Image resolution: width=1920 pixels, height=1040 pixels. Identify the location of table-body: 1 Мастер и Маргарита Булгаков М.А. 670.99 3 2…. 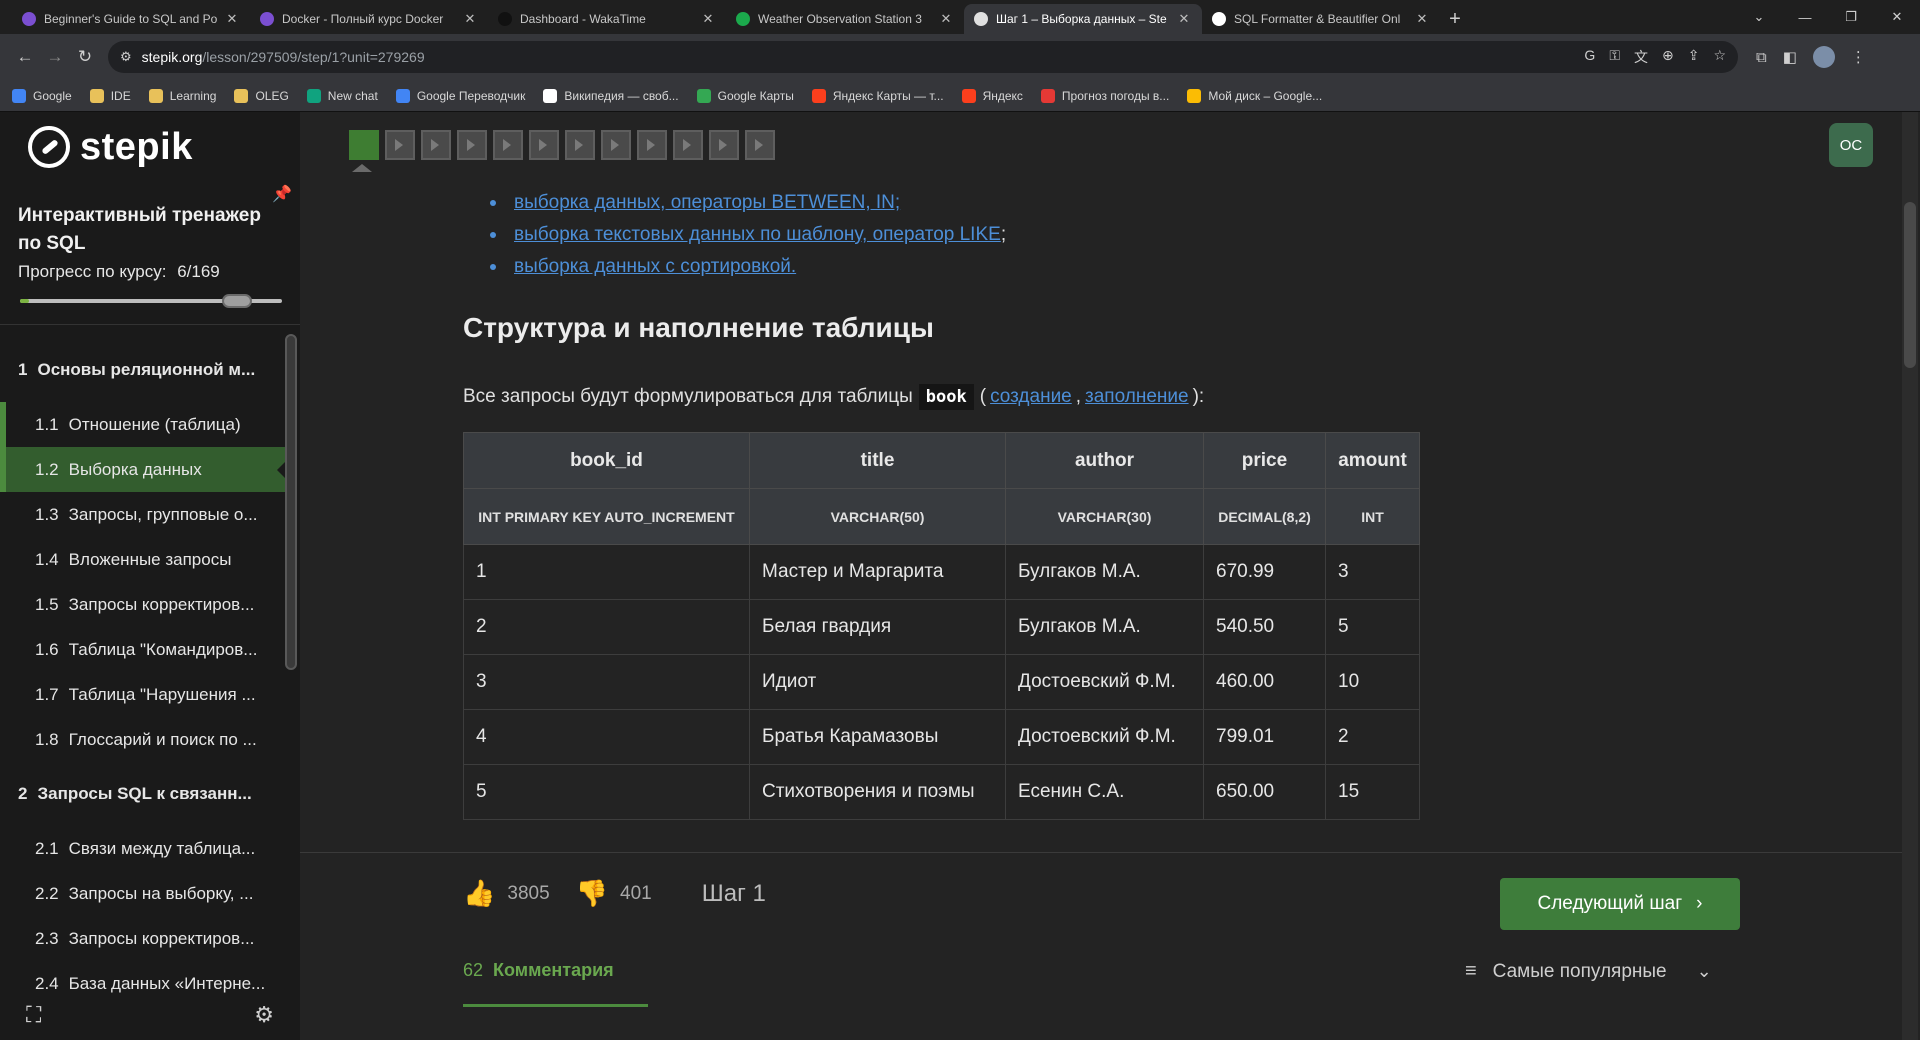
(941, 682).